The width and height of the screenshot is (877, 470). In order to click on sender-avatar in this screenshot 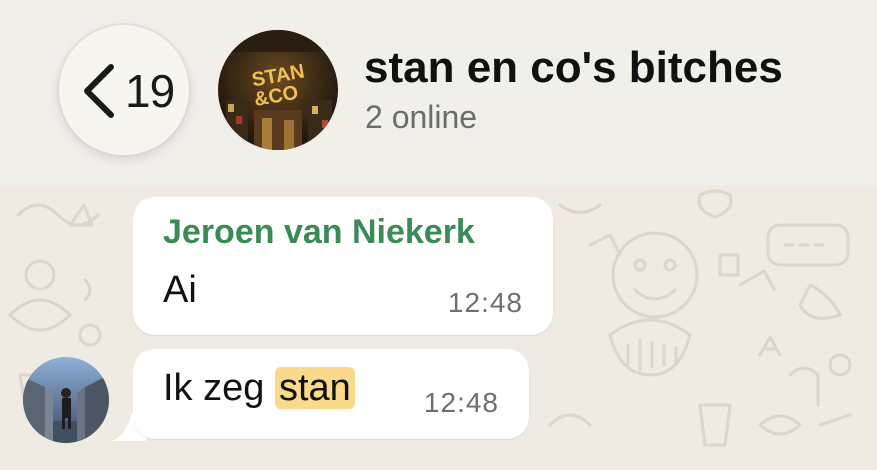, I will do `click(66, 400)`.